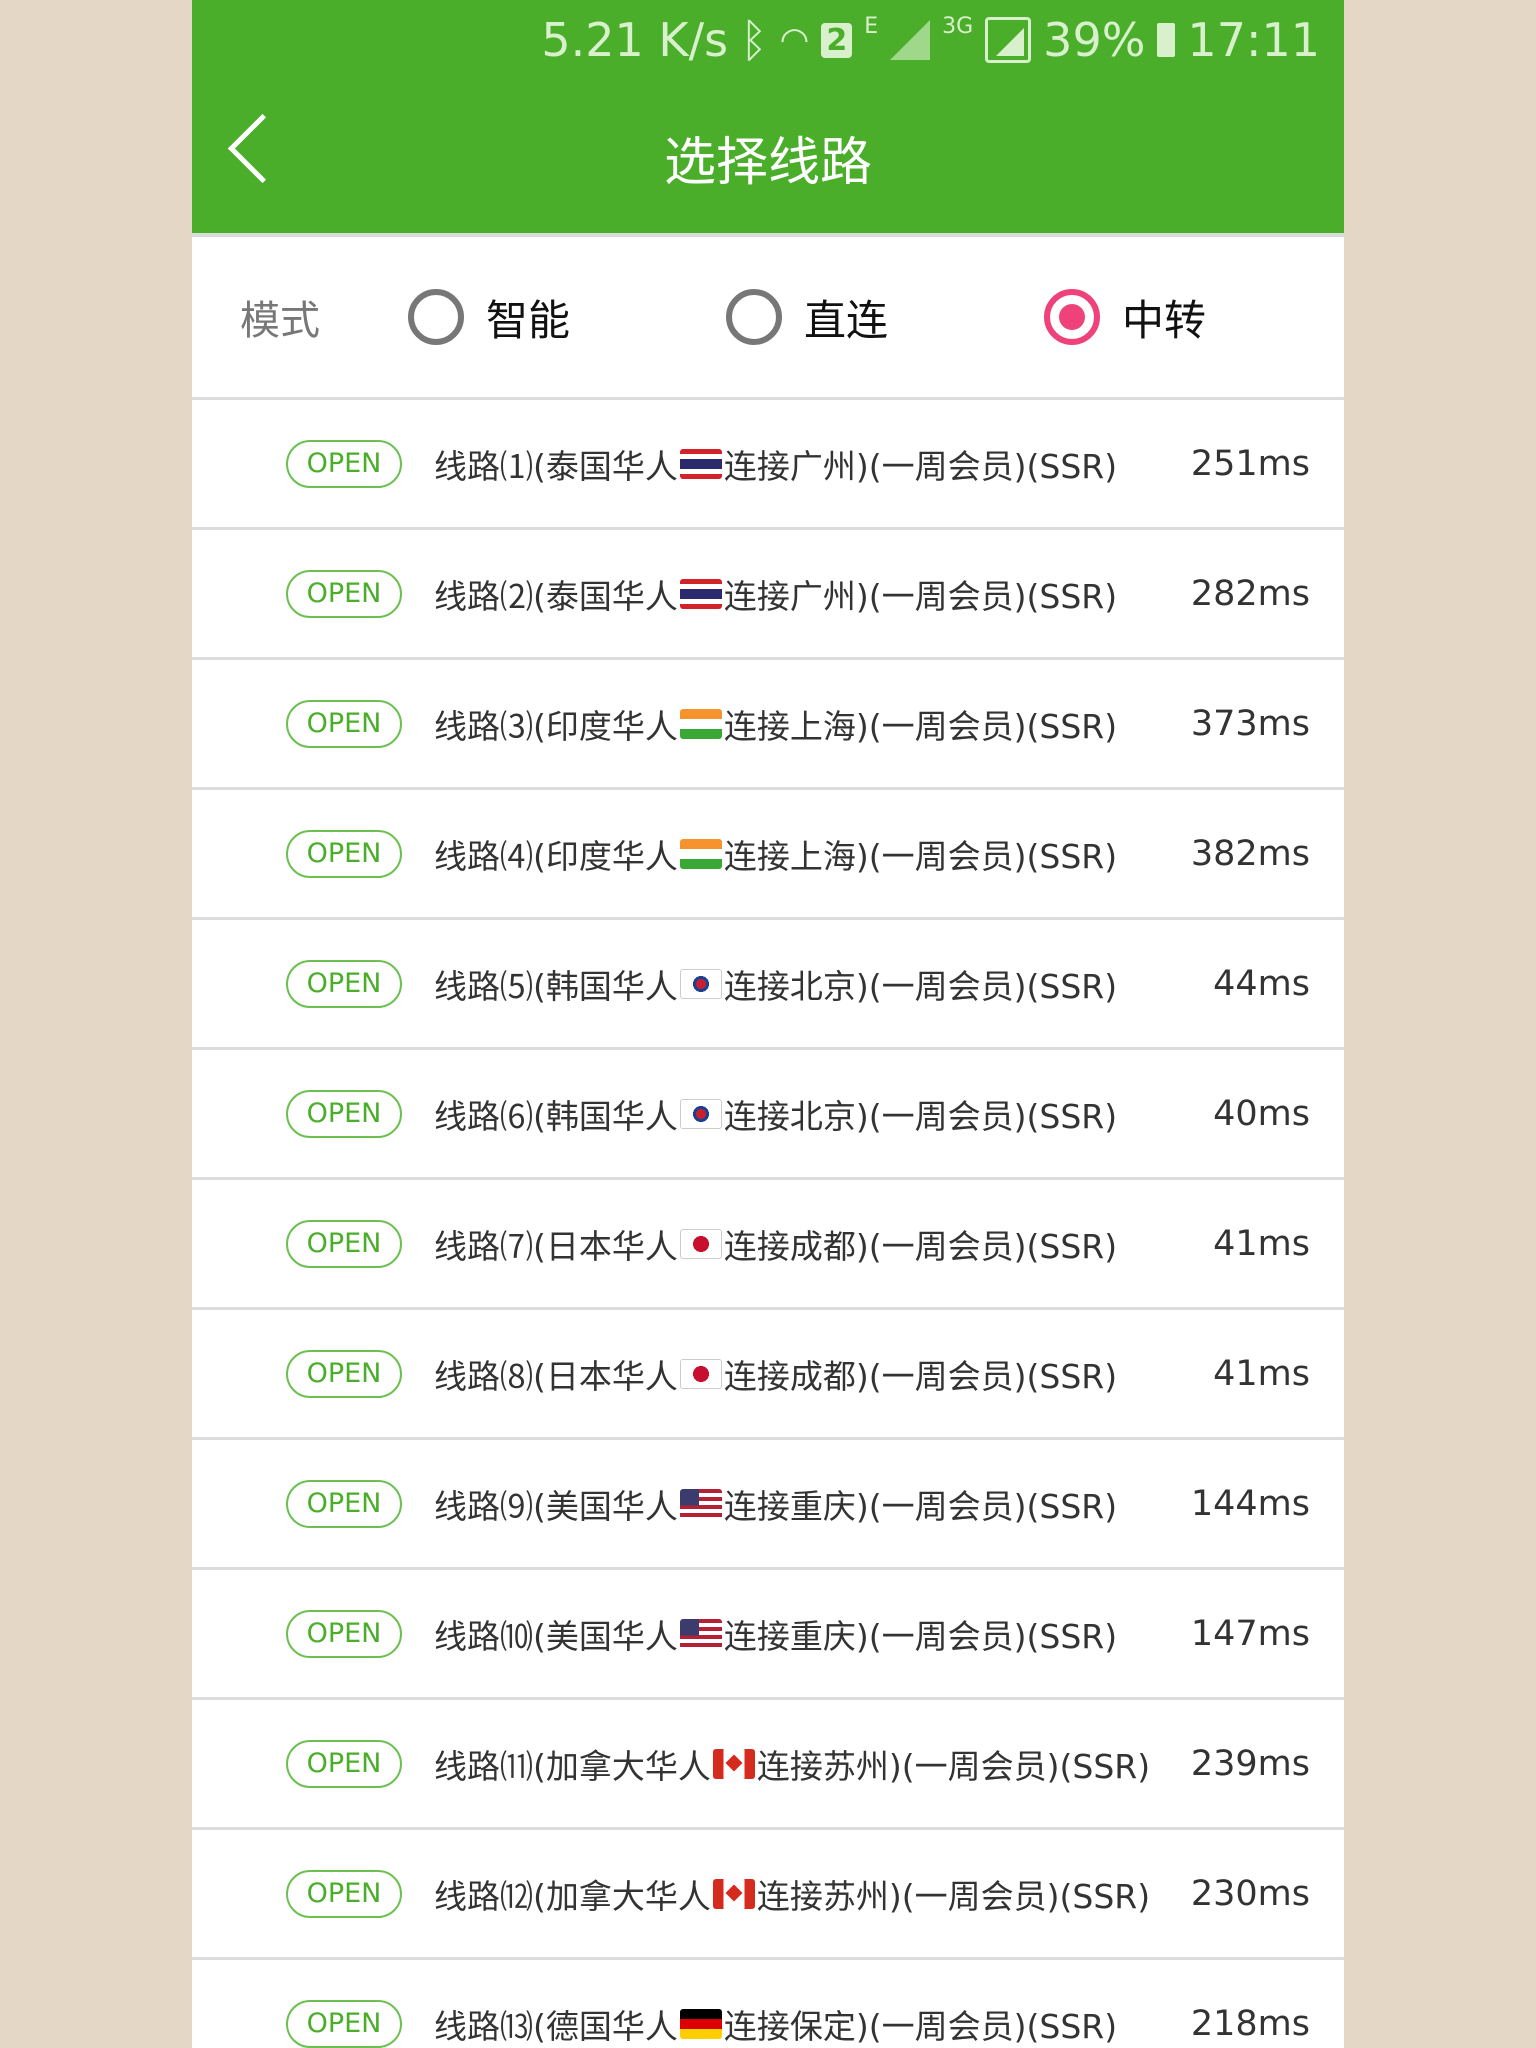 The height and width of the screenshot is (2048, 1536). I want to click on signal-icon, so click(910, 40).